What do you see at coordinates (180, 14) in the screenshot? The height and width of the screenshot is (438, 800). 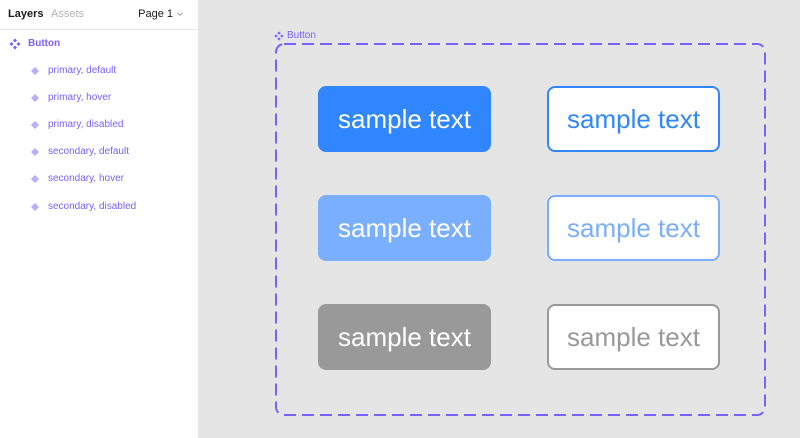 I see `chevron-down-icon` at bounding box center [180, 14].